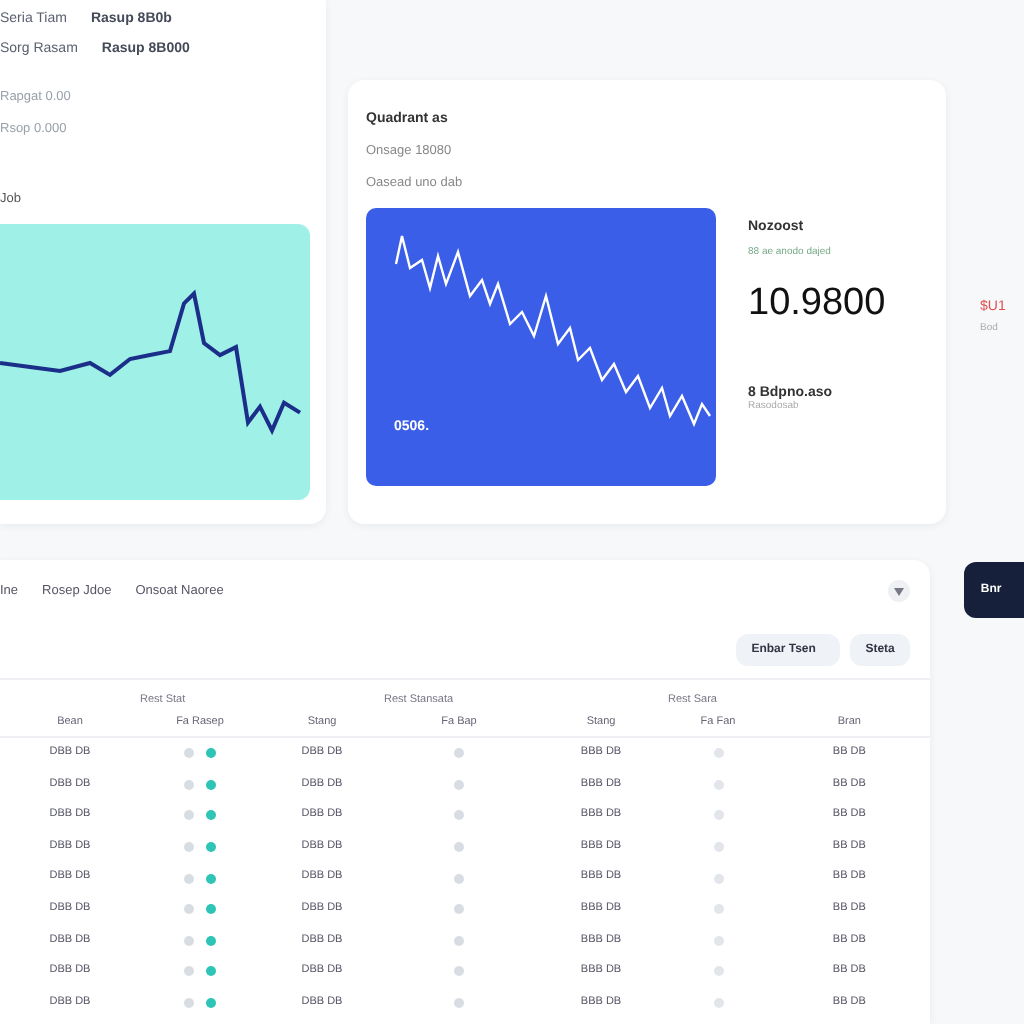 The width and height of the screenshot is (1024, 1024). Describe the element at coordinates (899, 591) in the screenshot. I see `filter-icon` at that location.